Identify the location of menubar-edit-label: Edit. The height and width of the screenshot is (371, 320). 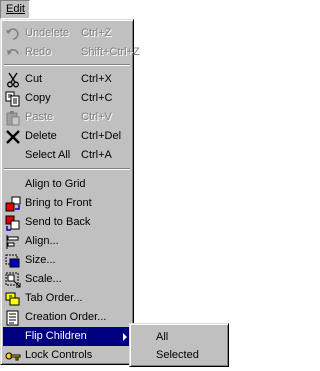
(15, 9).